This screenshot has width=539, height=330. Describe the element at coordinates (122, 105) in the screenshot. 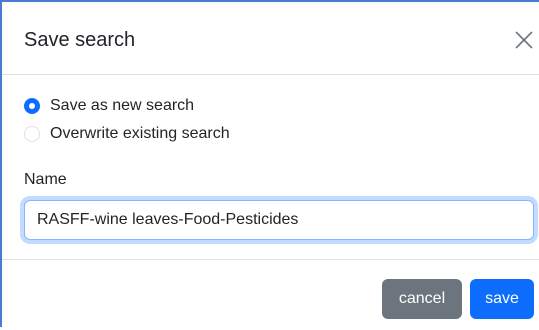

I see `save-as-new-label: Save as new search` at that location.